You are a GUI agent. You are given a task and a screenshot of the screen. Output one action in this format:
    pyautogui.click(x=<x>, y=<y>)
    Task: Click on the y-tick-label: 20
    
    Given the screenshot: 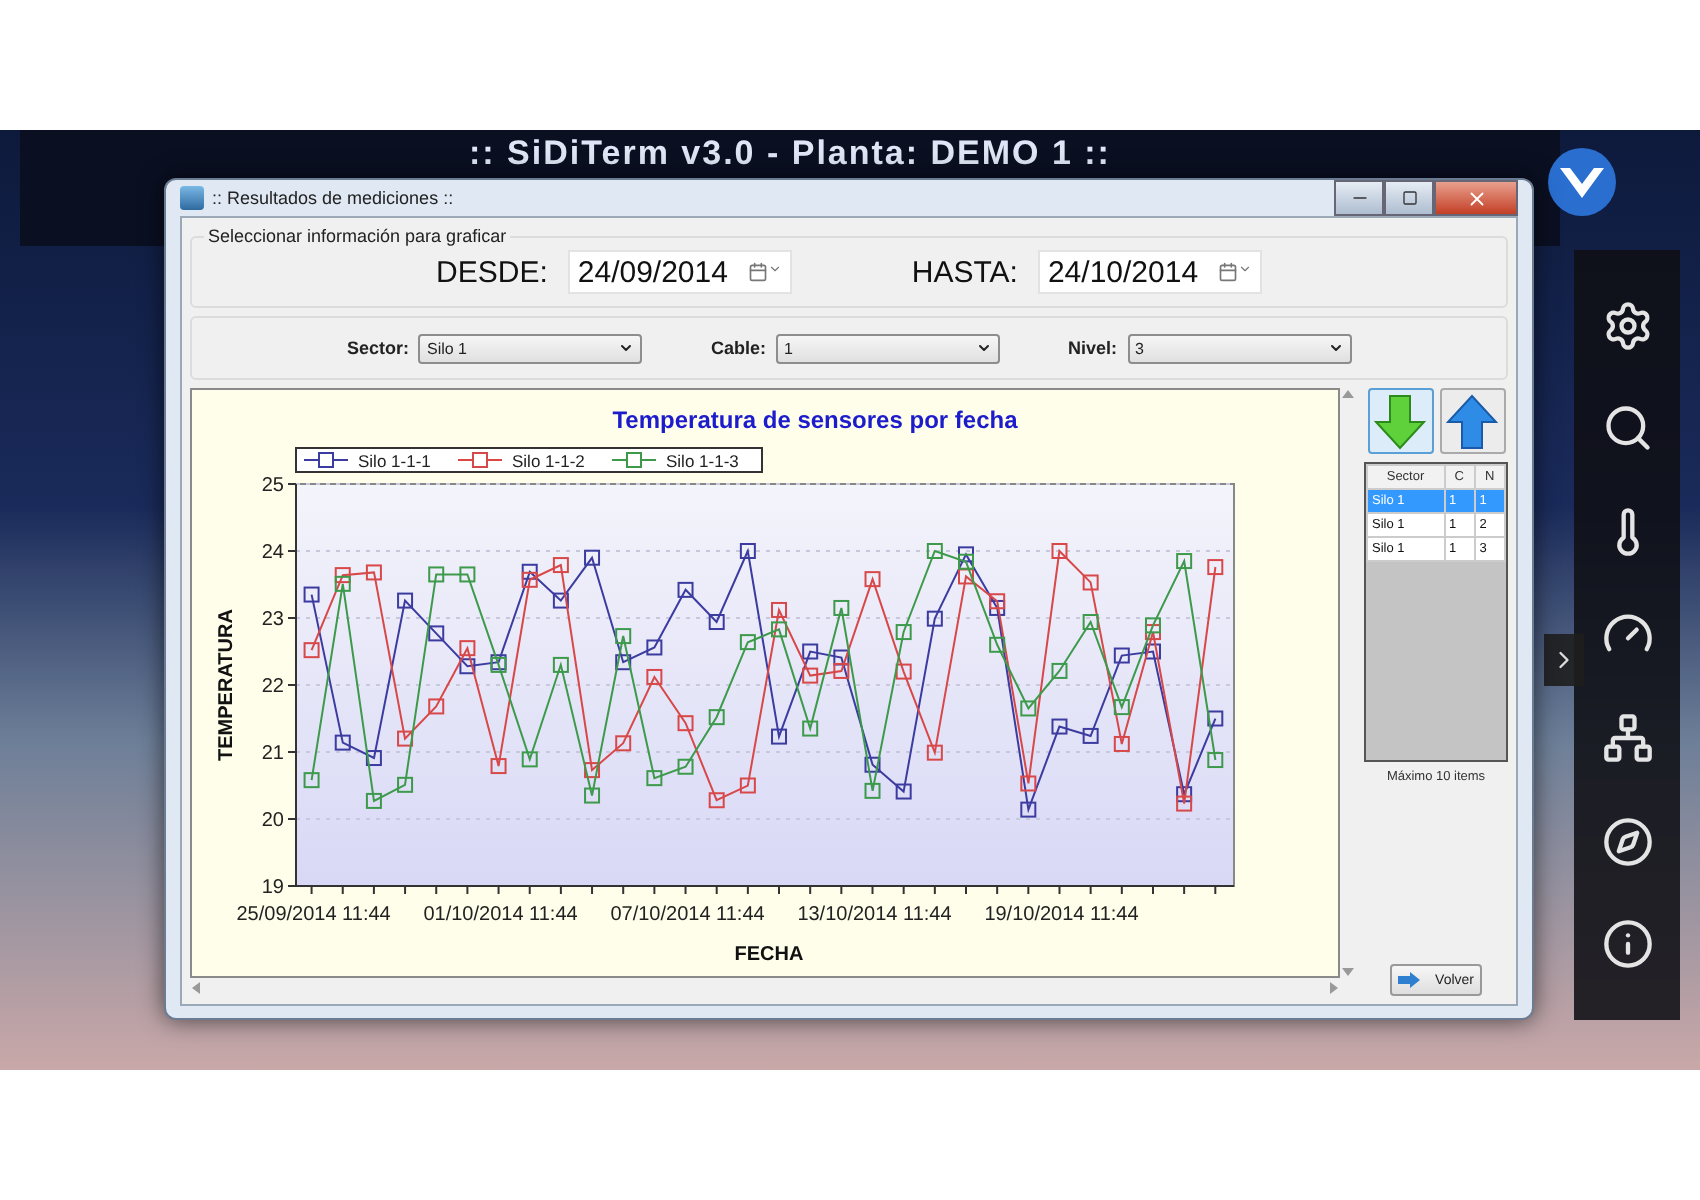 What is the action you would take?
    pyautogui.click(x=272, y=821)
    